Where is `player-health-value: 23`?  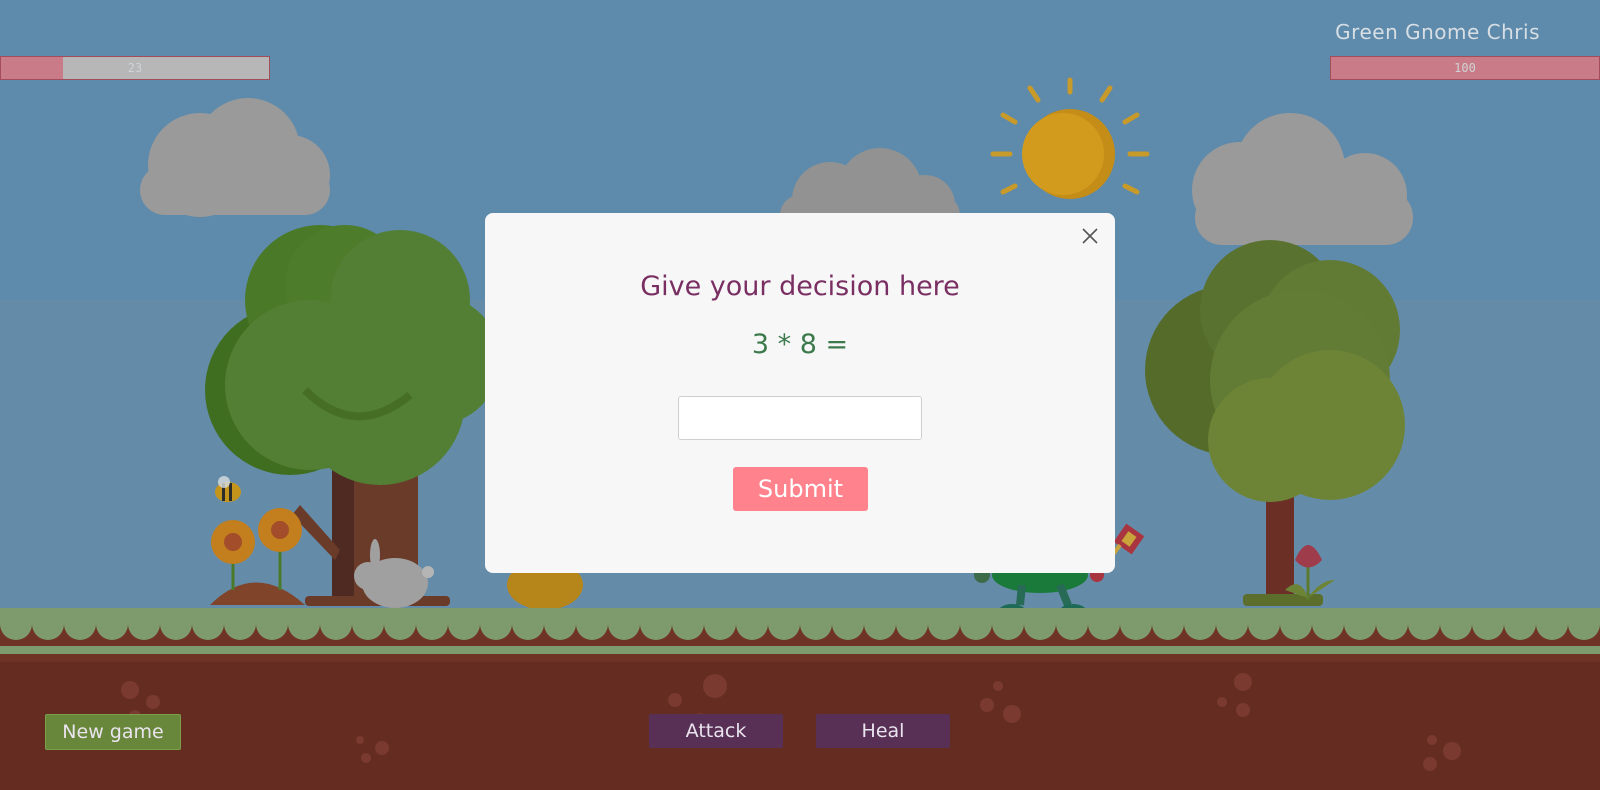 player-health-value: 23 is located at coordinates (135, 68).